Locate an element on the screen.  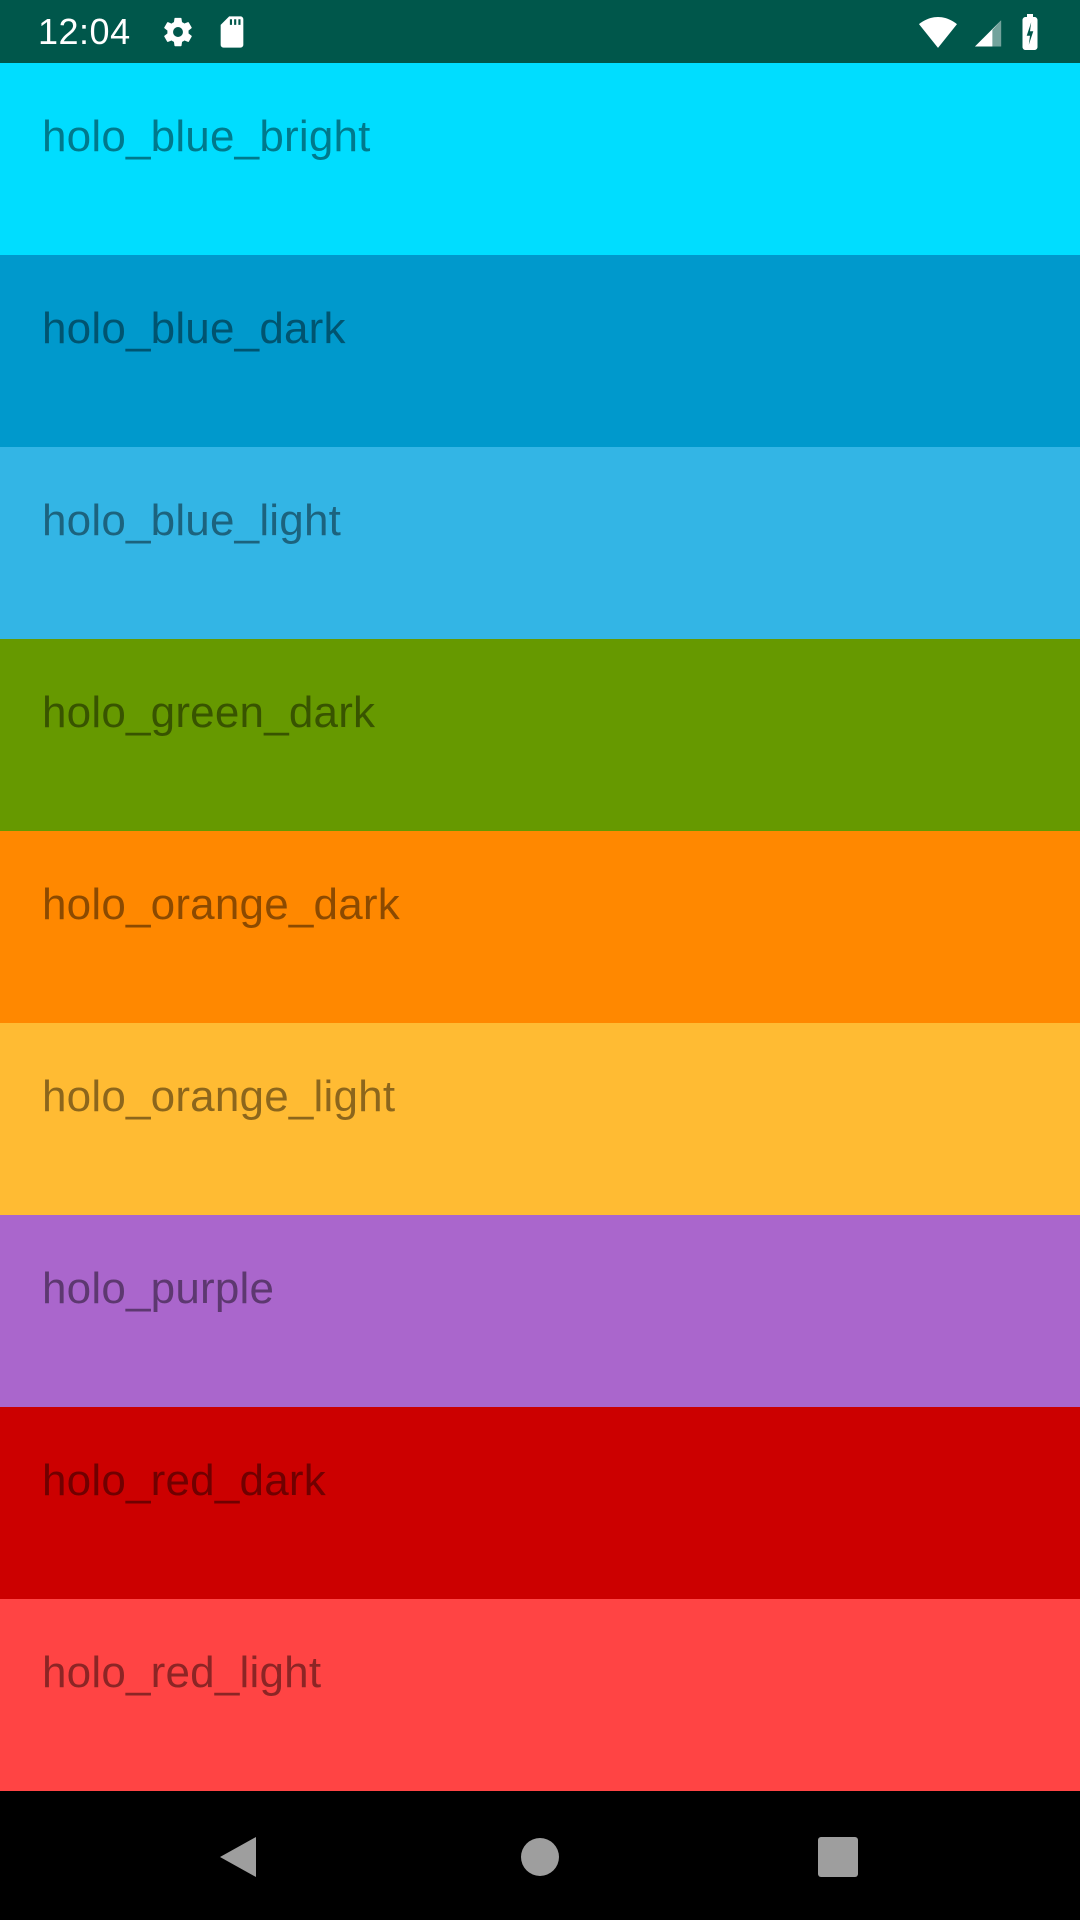
home-icon is located at coordinates (540, 1857).